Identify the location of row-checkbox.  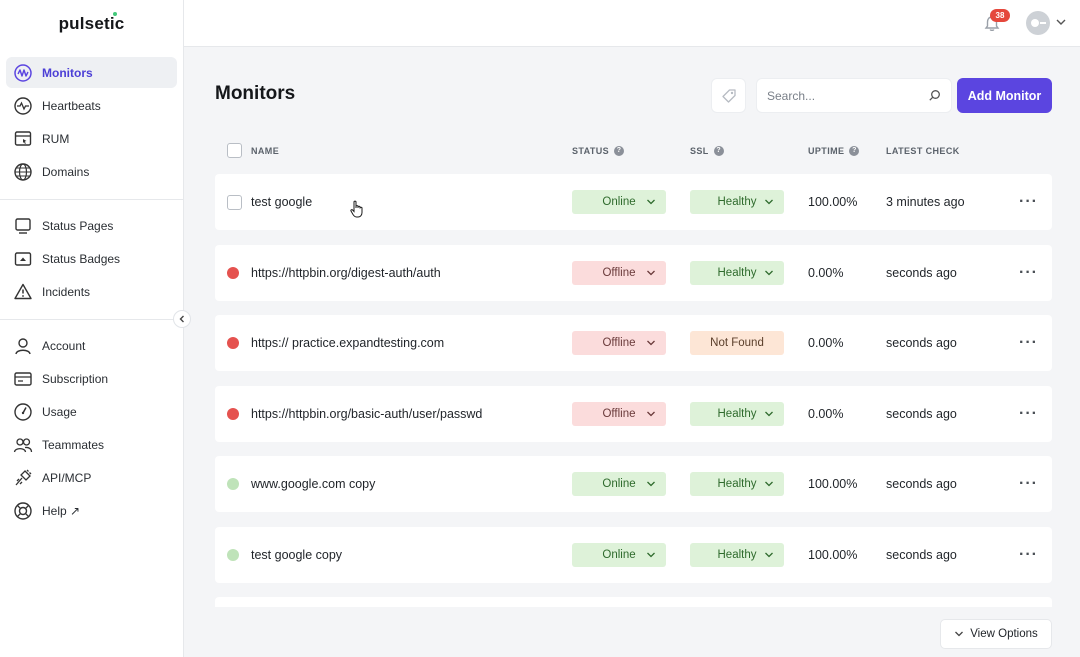
(234, 202).